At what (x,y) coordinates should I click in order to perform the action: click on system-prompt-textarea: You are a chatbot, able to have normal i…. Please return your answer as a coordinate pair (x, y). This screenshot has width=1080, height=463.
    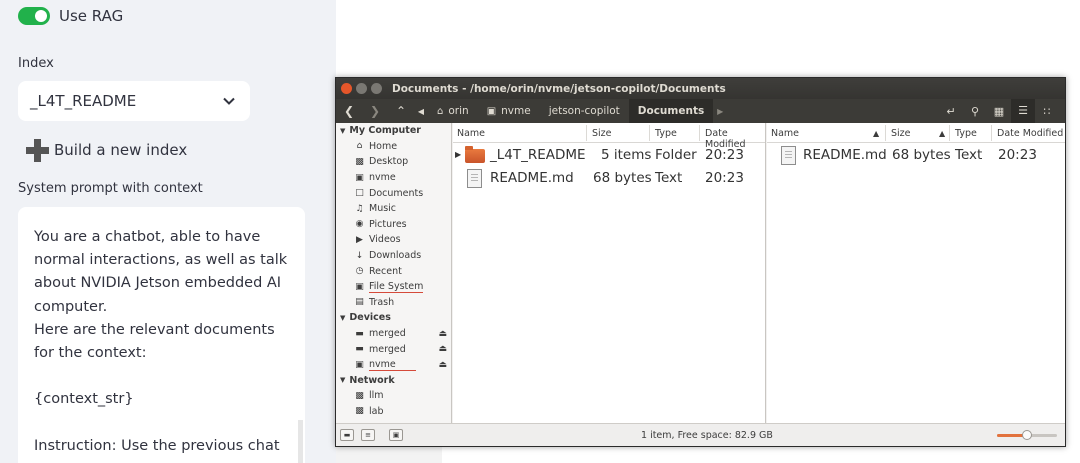
    Looking at the image, I should click on (161, 335).